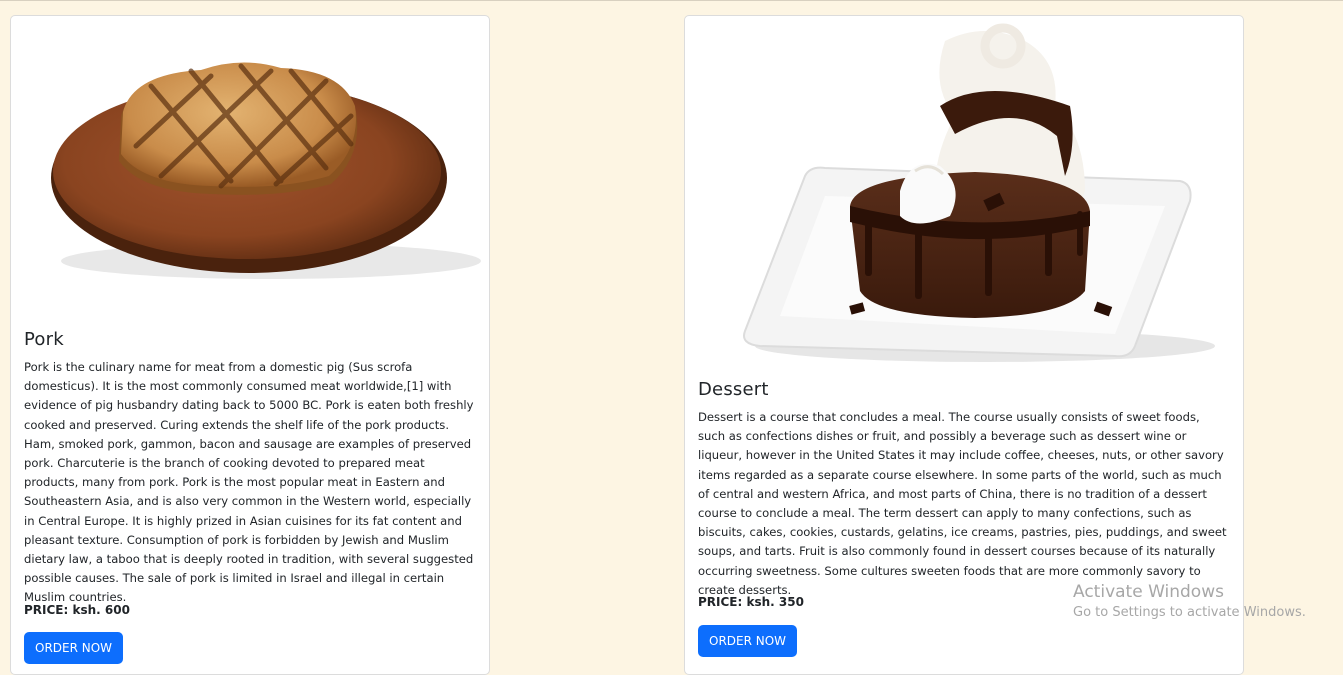  What do you see at coordinates (77, 610) in the screenshot?
I see `product-price: PRICE: ksh. 600` at bounding box center [77, 610].